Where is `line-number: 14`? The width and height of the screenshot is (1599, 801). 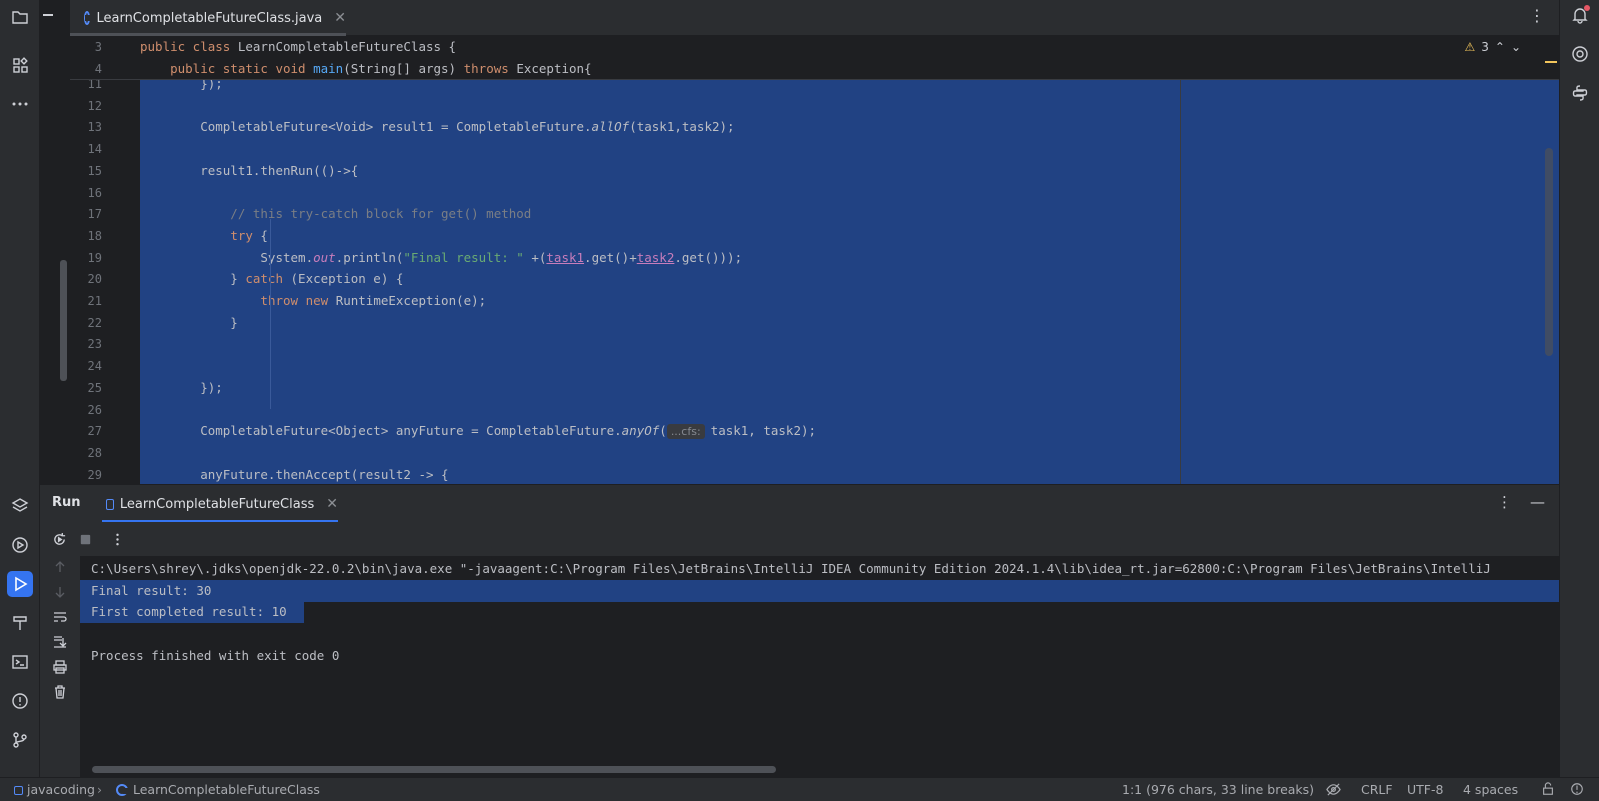 line-number: 14 is located at coordinates (94, 149).